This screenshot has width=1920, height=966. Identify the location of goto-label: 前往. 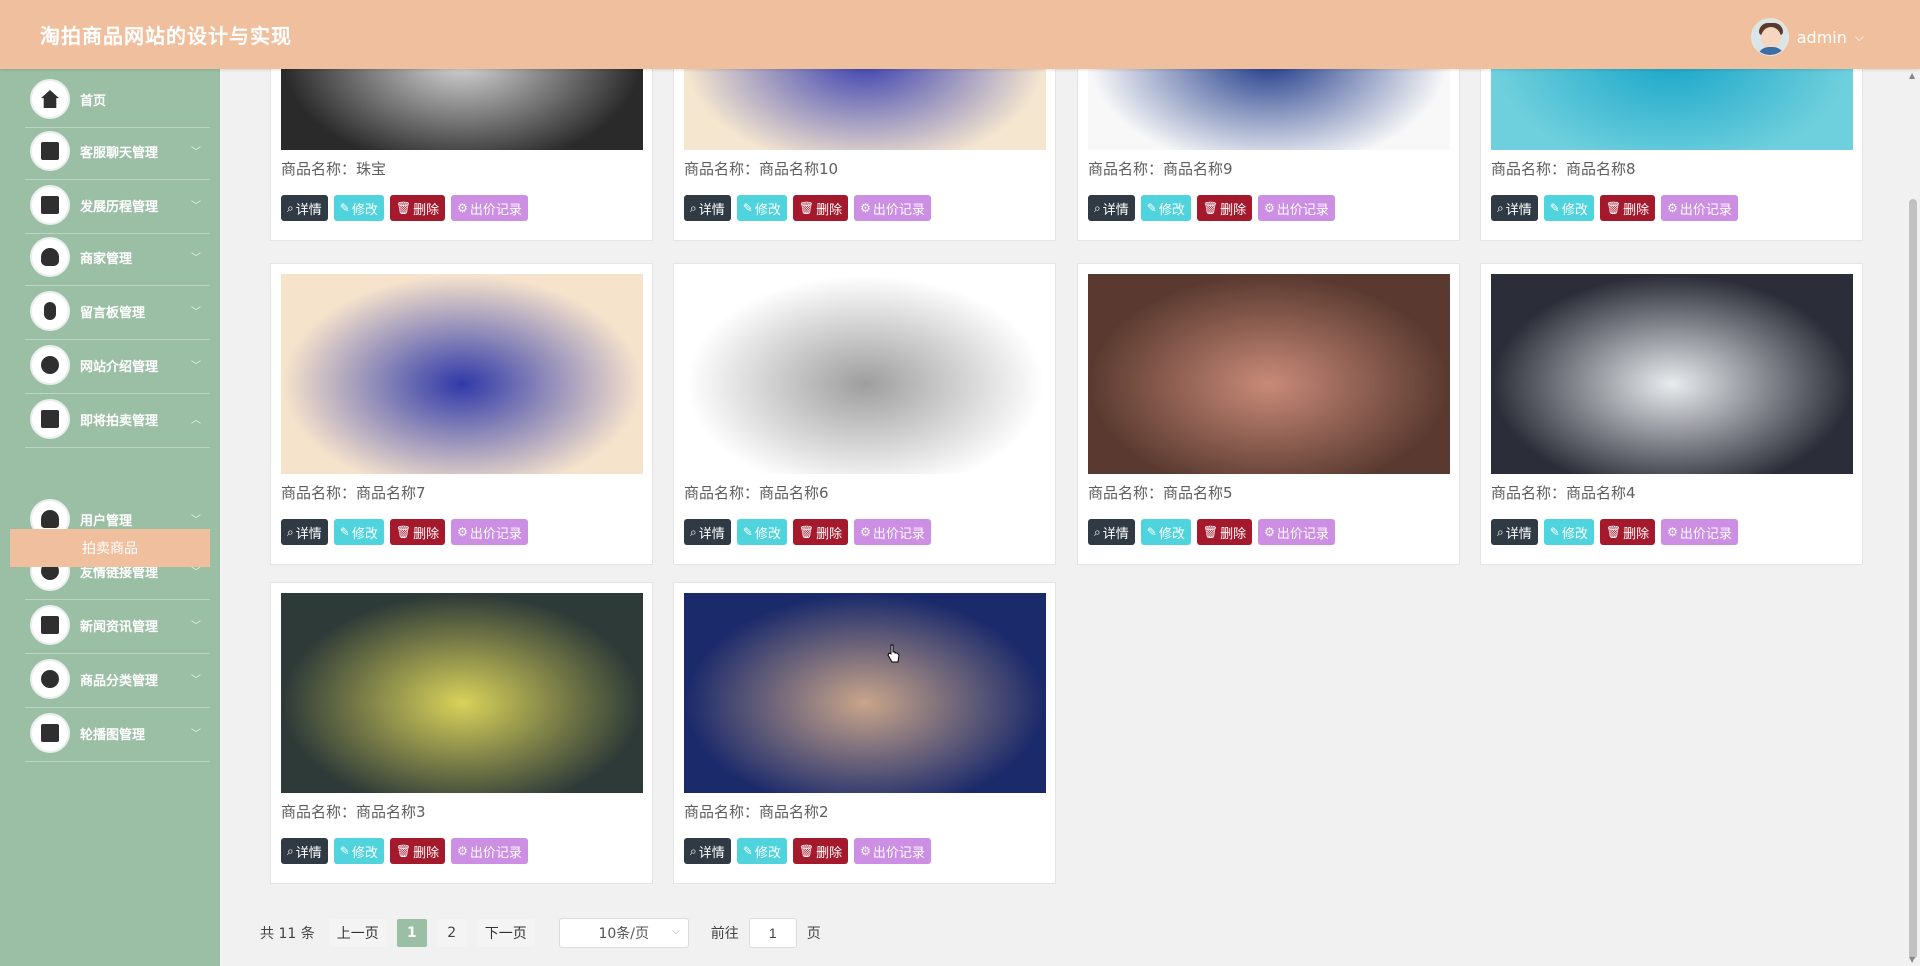
(724, 934).